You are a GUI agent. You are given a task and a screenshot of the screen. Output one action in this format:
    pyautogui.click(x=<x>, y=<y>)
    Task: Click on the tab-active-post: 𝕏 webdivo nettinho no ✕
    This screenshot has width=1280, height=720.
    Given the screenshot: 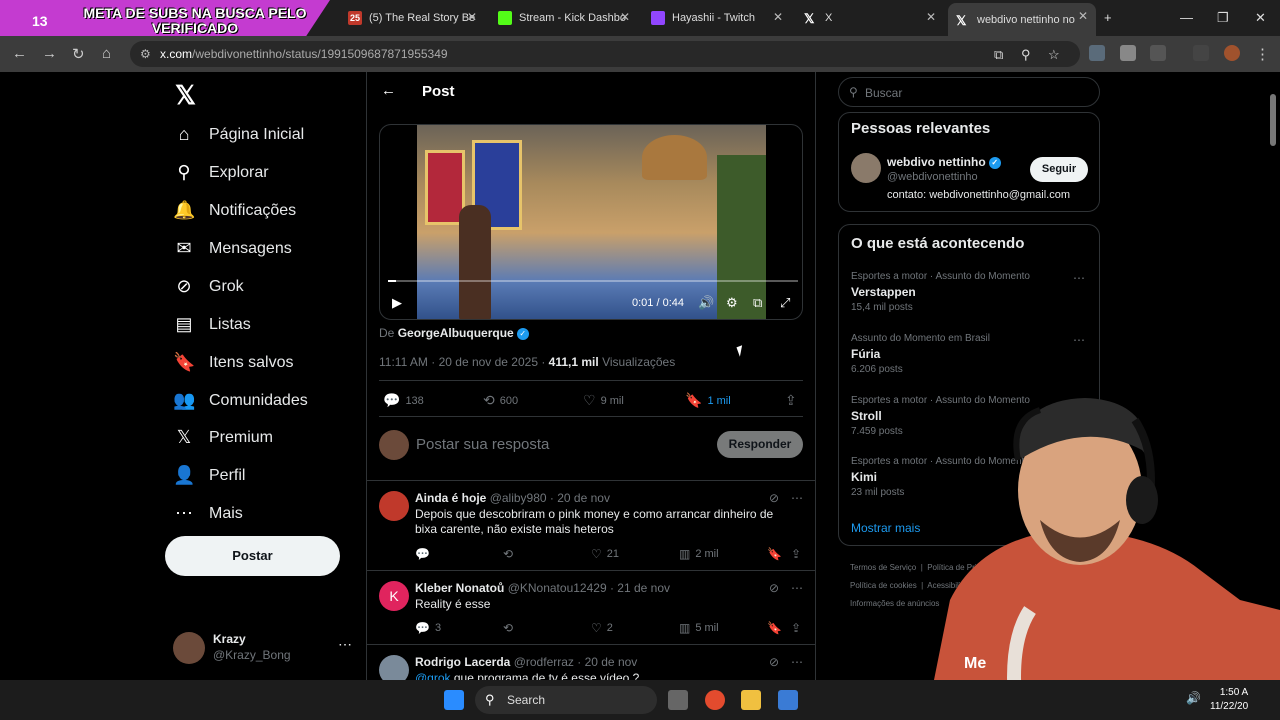 What is the action you would take?
    pyautogui.click(x=1022, y=19)
    